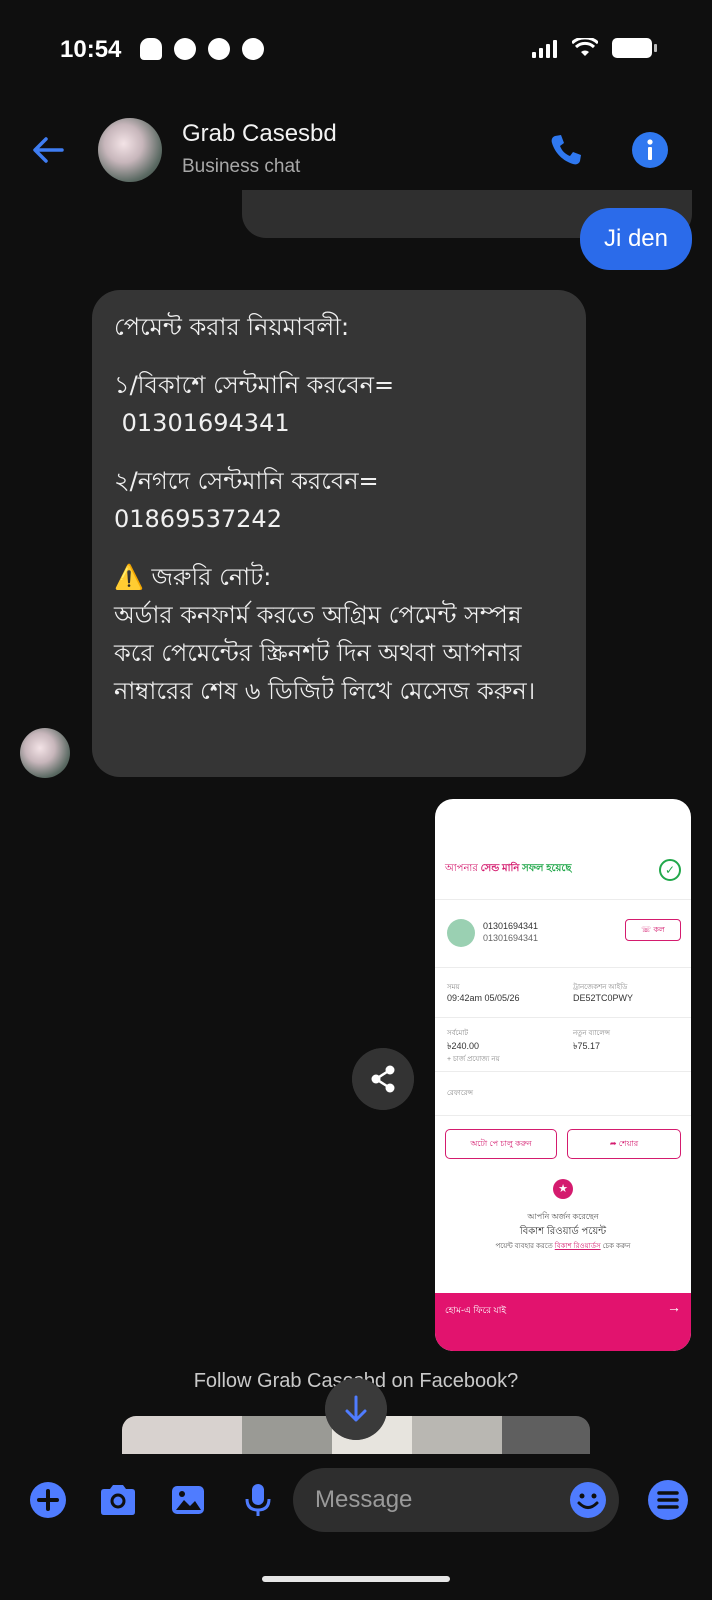  What do you see at coordinates (501, 1144) in the screenshot?
I see `shot-autopay-button: অটো পে চালু করুন` at bounding box center [501, 1144].